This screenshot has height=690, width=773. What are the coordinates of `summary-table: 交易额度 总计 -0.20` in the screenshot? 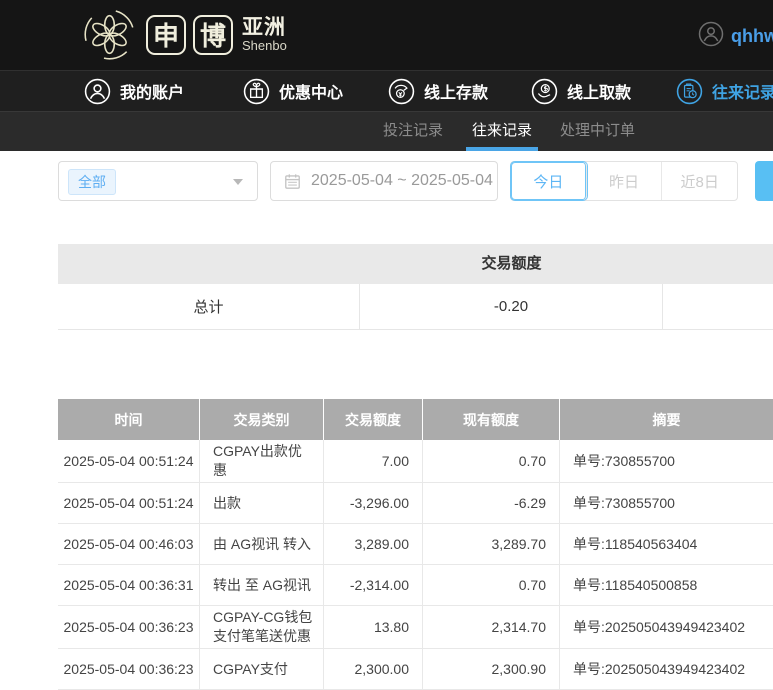 It's located at (415, 287).